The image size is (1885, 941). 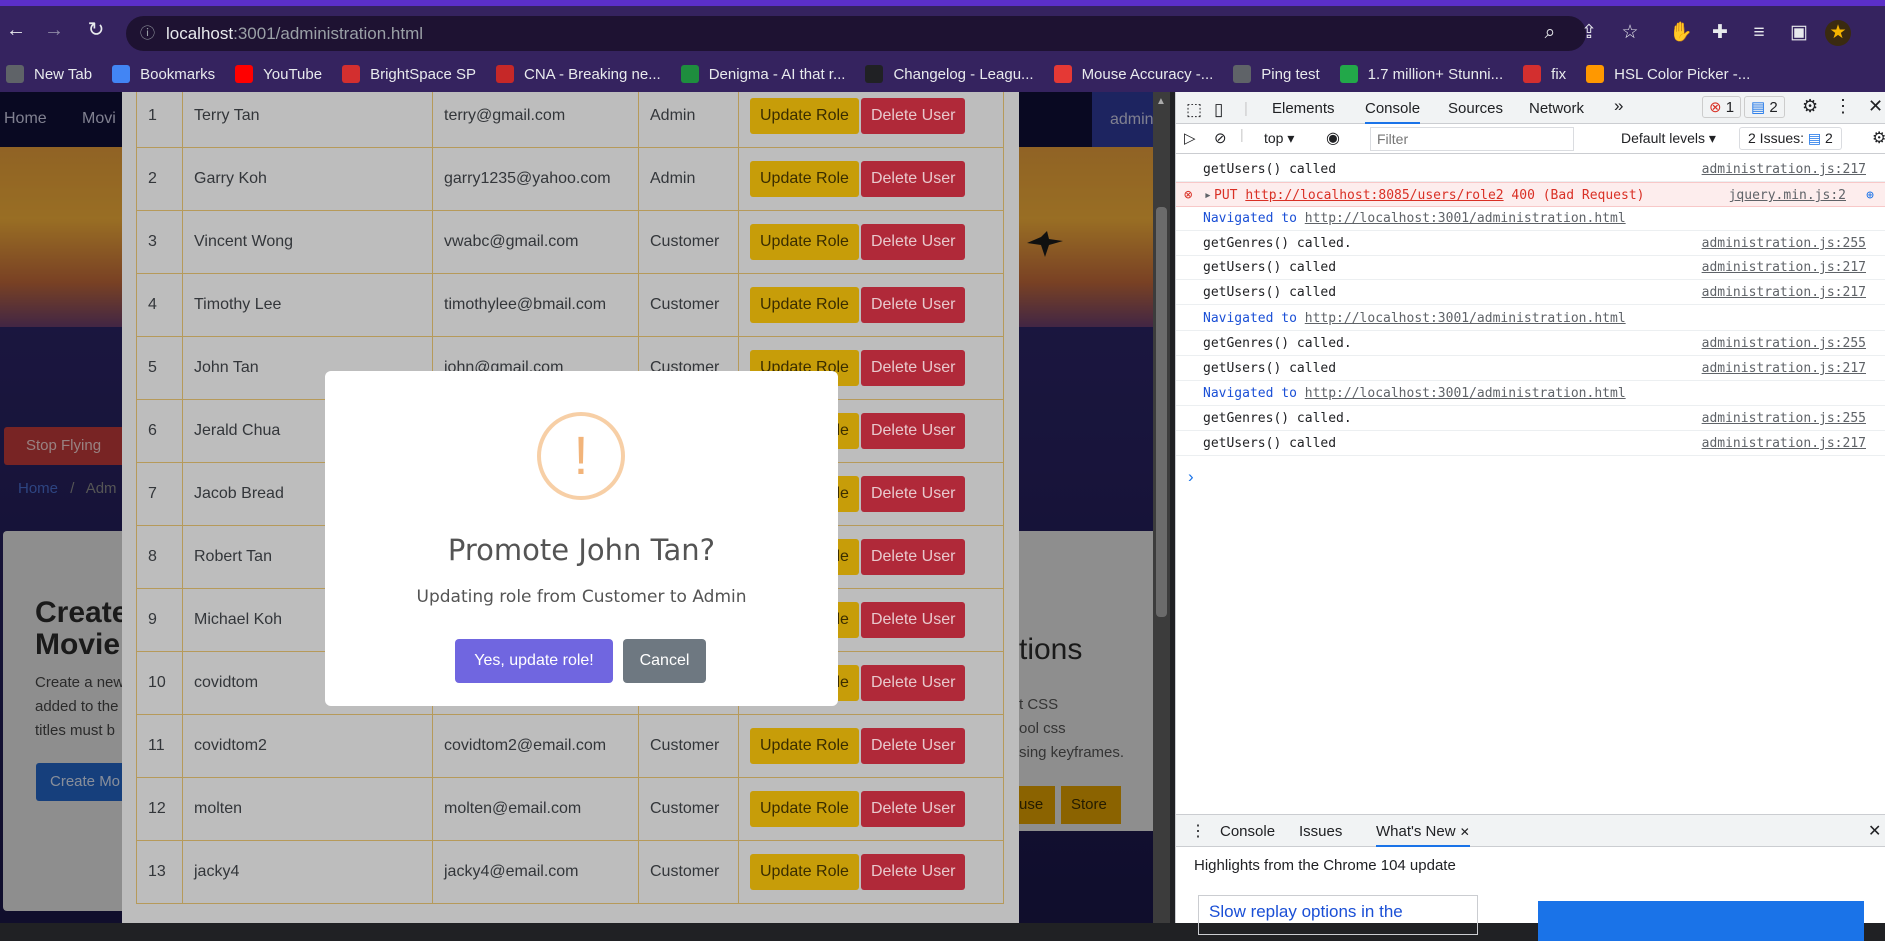 I want to click on reload-icon: ↻, so click(x=96, y=30).